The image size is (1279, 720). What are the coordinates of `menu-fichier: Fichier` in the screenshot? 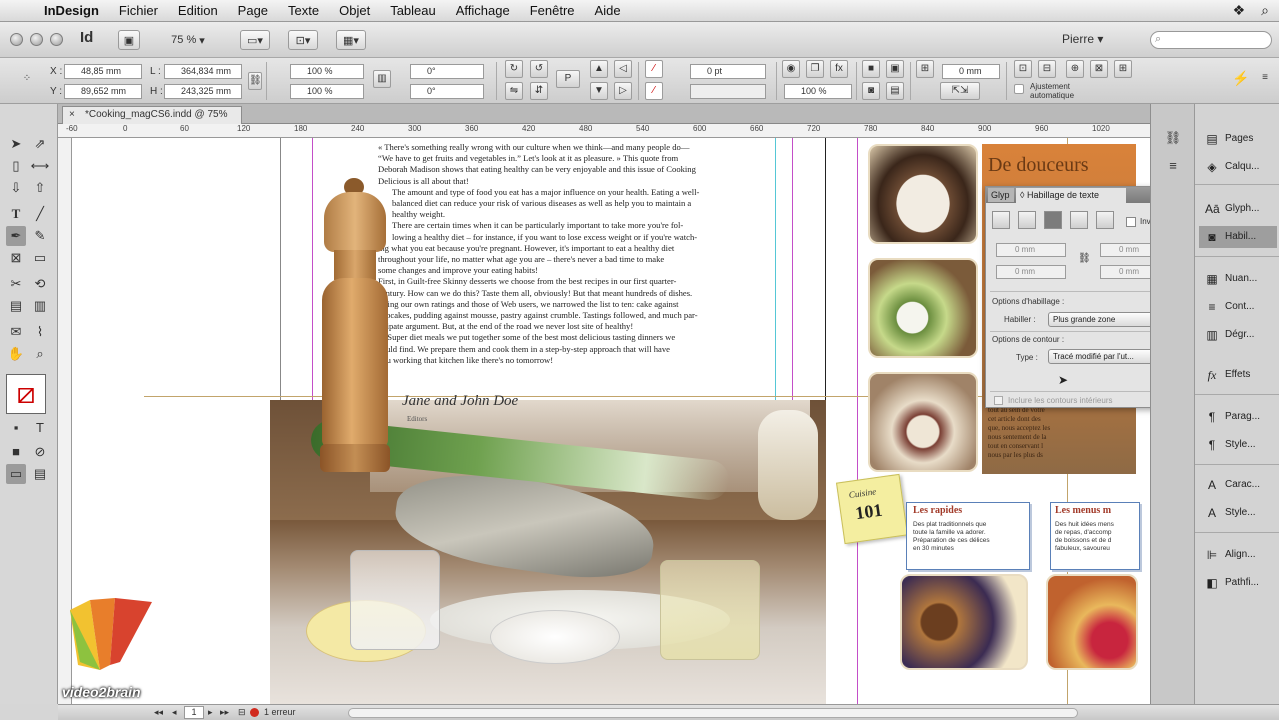 It's located at (138, 10).